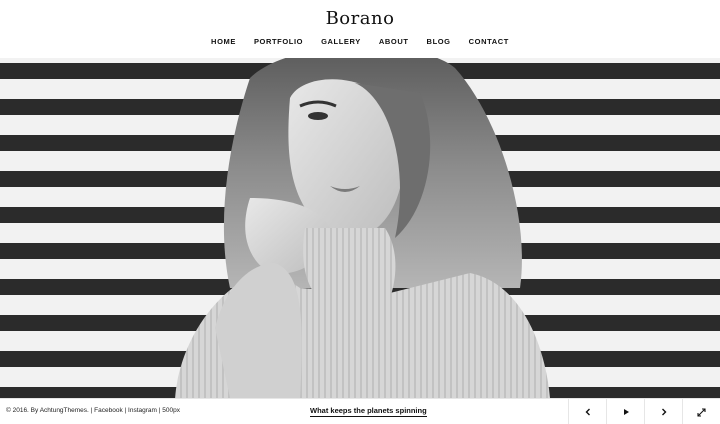  What do you see at coordinates (142, 410) in the screenshot?
I see `instagram-link: Instagram` at bounding box center [142, 410].